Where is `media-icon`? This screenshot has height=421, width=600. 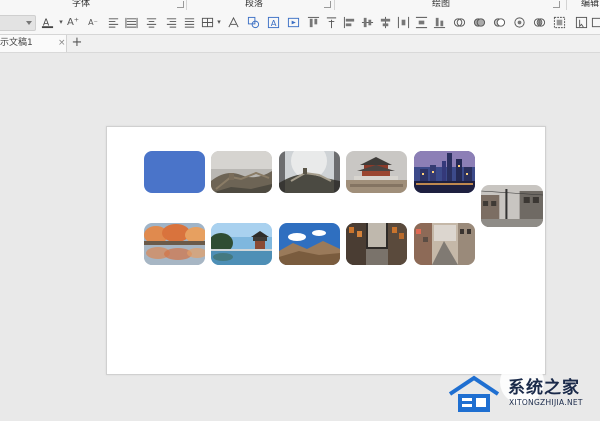 media-icon is located at coordinates (293, 22).